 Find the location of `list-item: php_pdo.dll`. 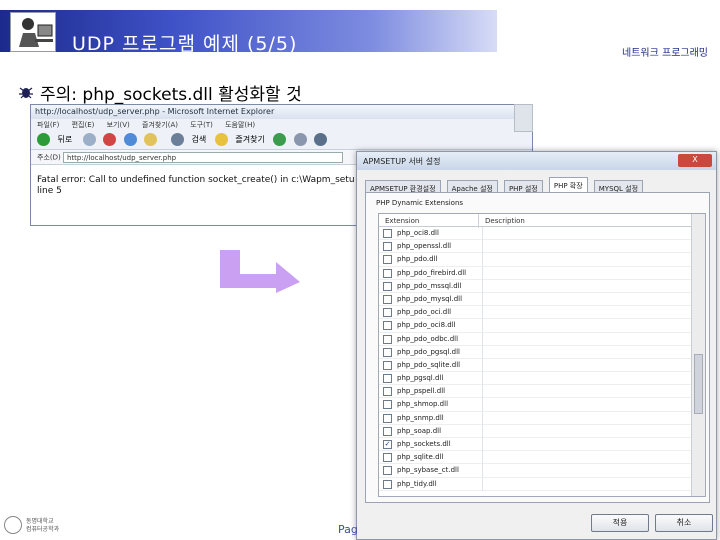

list-item: php_pdo.dll is located at coordinates (542, 260).